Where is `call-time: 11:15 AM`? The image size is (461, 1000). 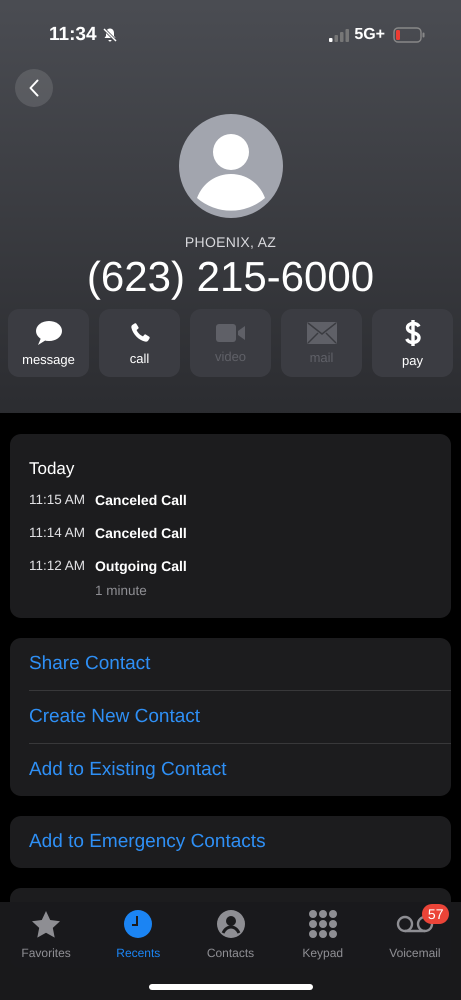
call-time: 11:15 AM is located at coordinates (57, 500).